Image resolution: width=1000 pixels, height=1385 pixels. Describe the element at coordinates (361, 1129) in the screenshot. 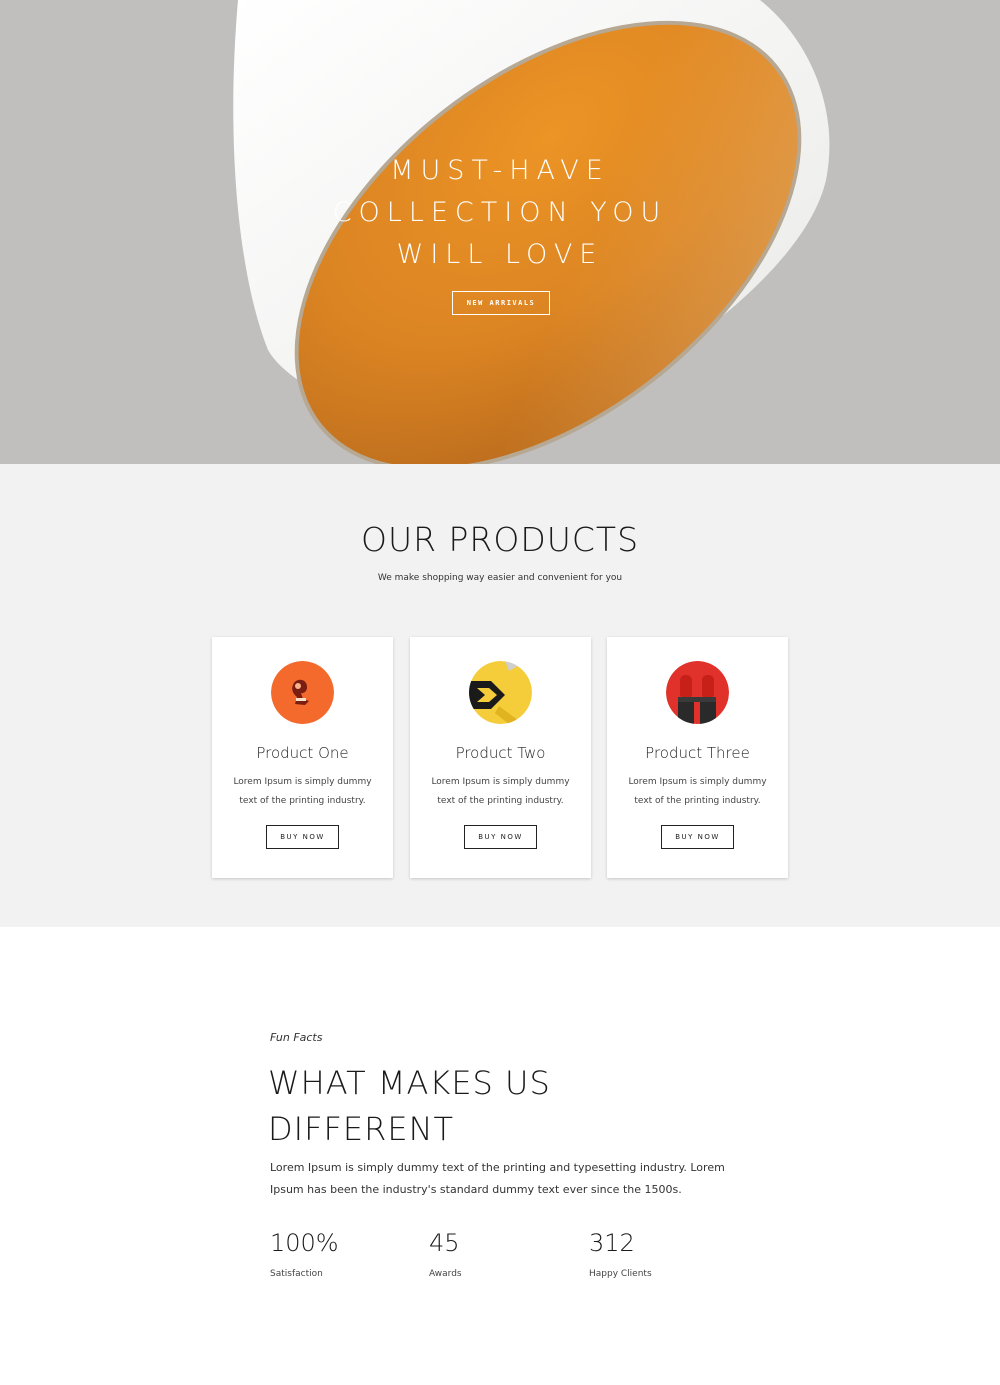

I see `facts-title-line: DIFFERENT` at that location.